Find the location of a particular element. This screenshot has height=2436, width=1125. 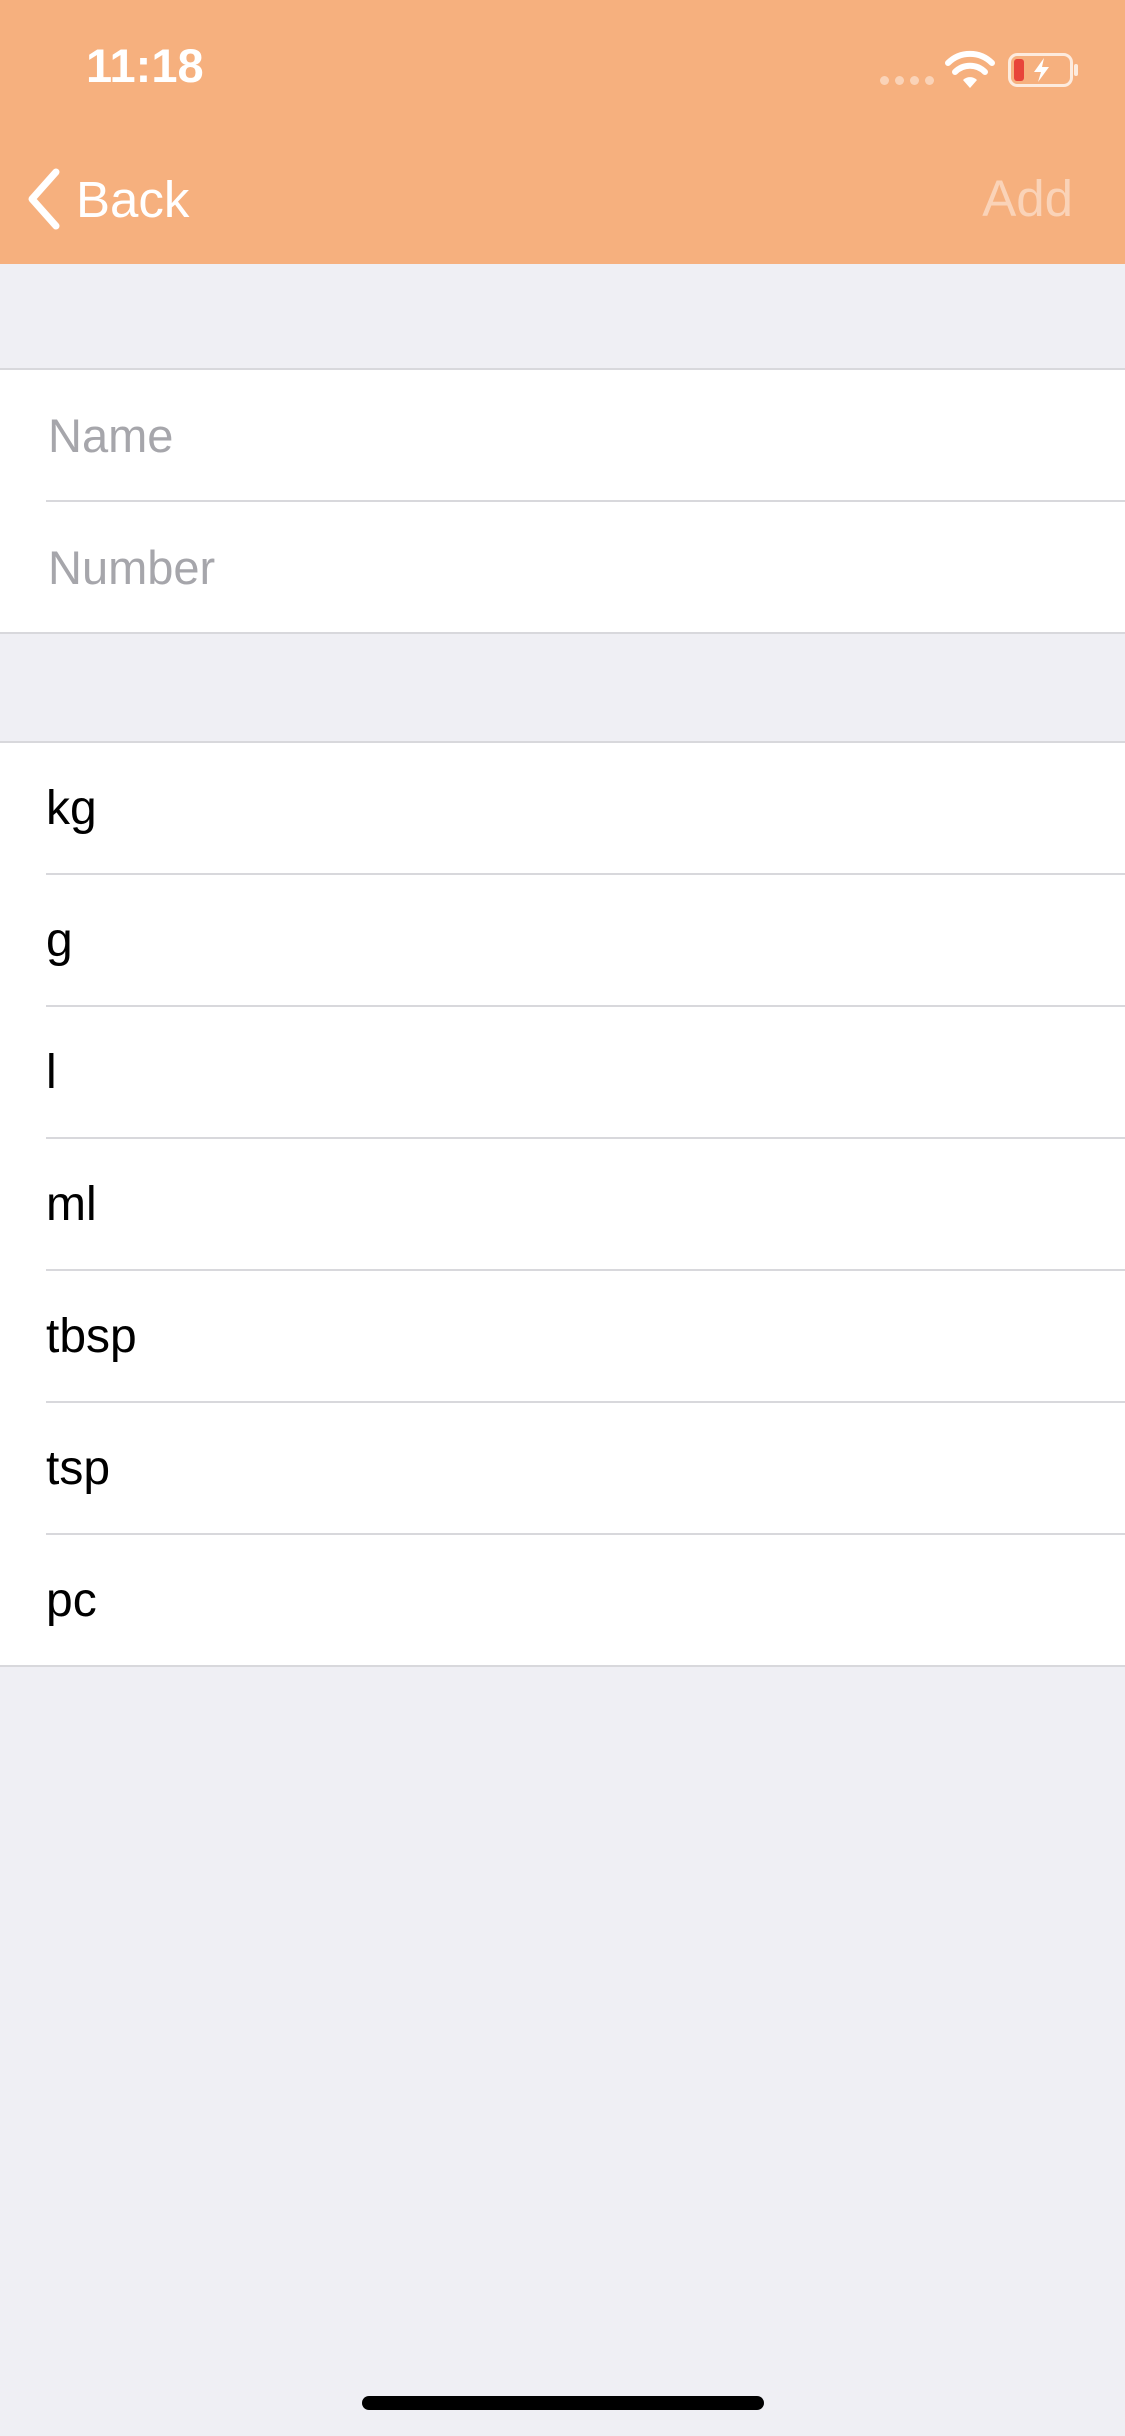

unit-item-g: g is located at coordinates (562, 941).